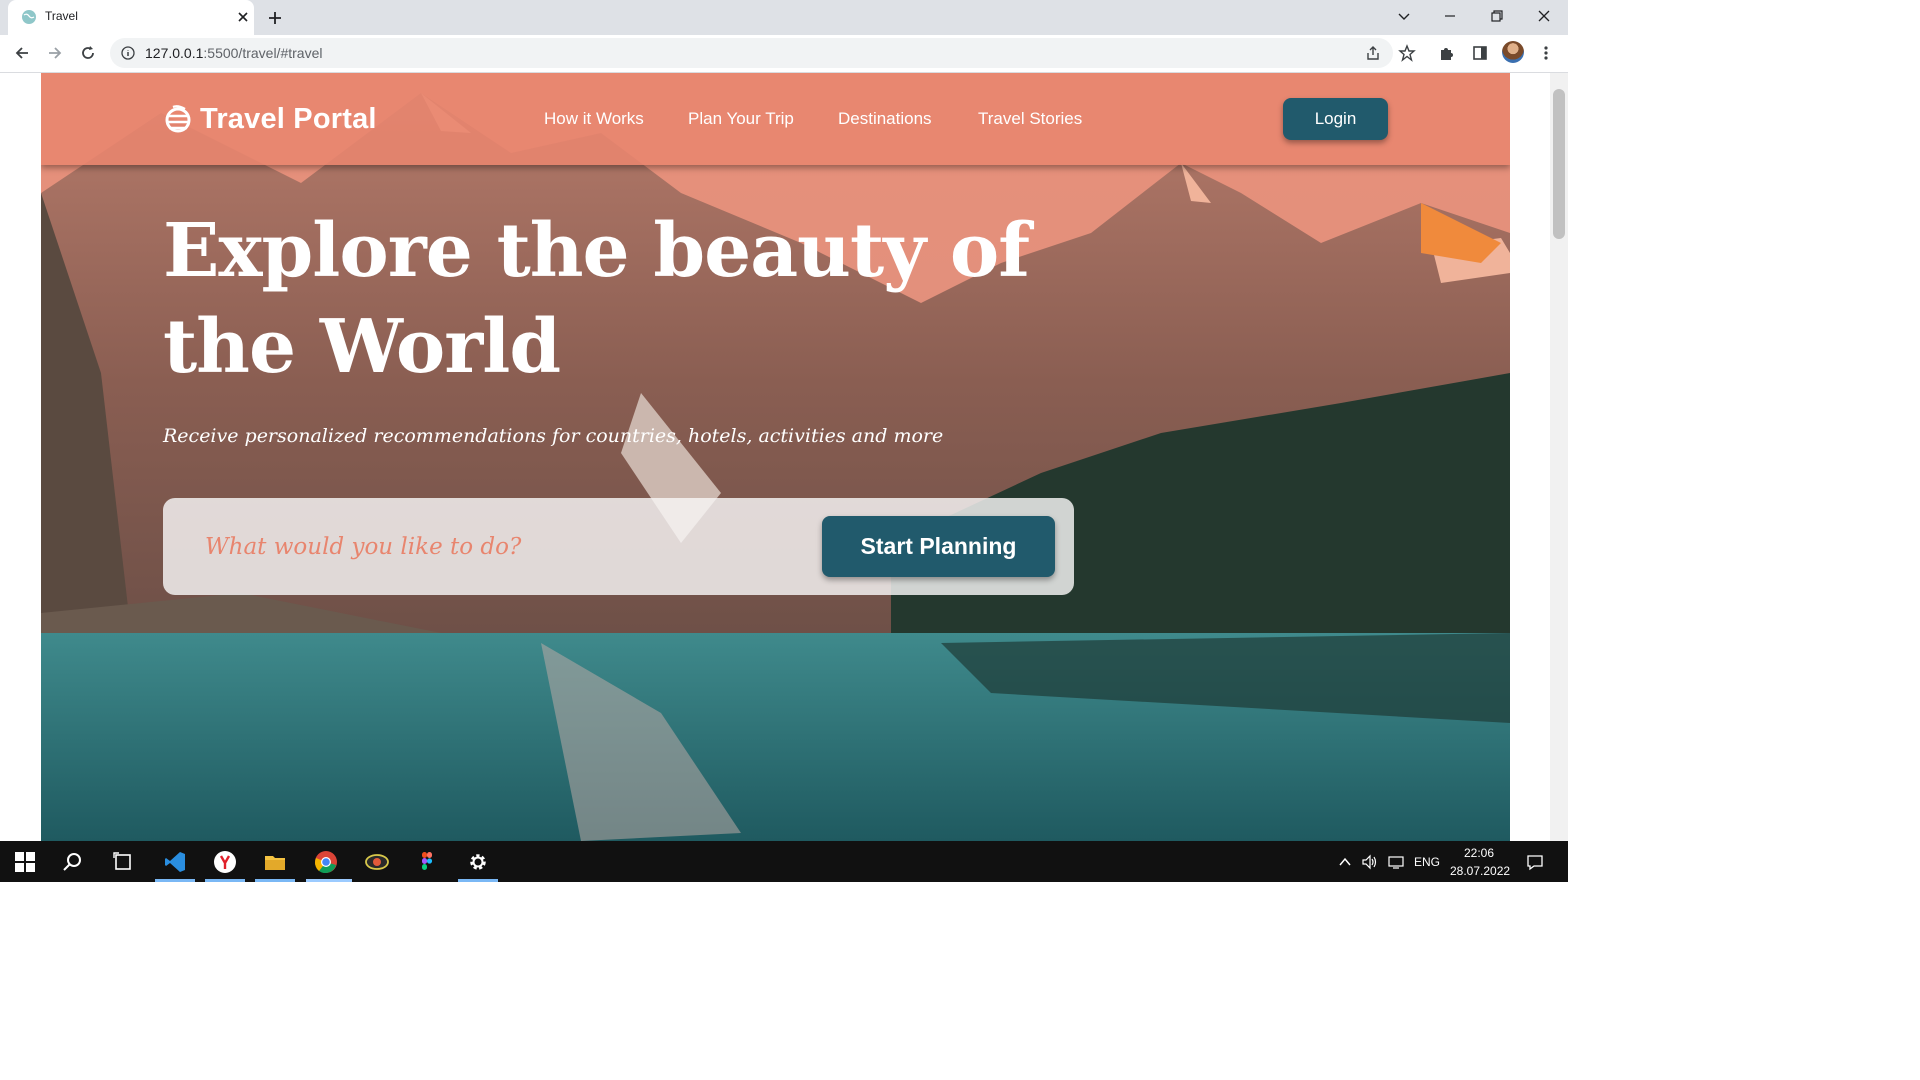 The height and width of the screenshot is (1080, 1920). What do you see at coordinates (263, 53) in the screenshot?
I see `url-path: :5500/travel/#travel` at bounding box center [263, 53].